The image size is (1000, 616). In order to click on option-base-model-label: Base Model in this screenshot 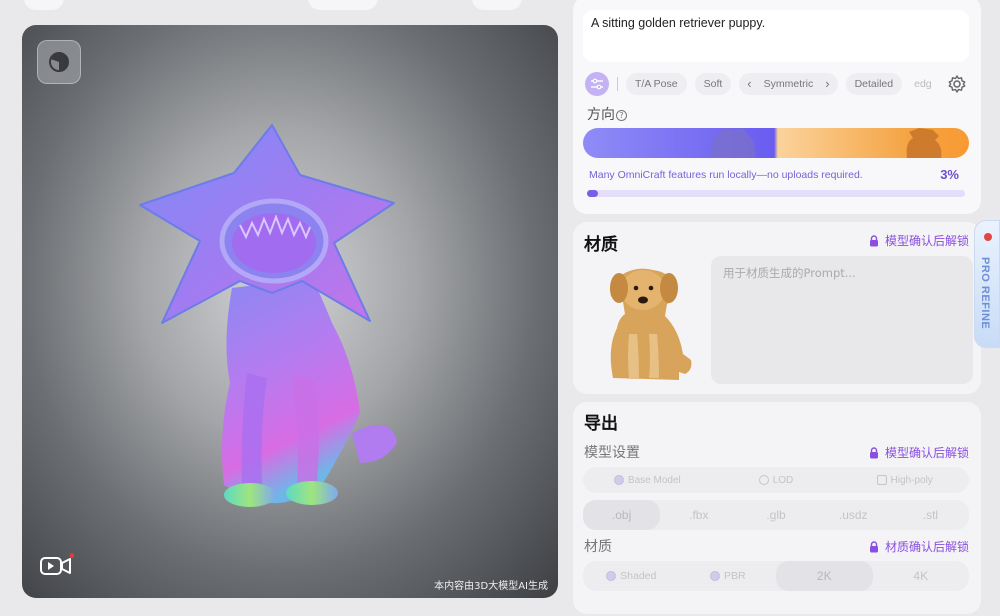, I will do `click(654, 480)`.